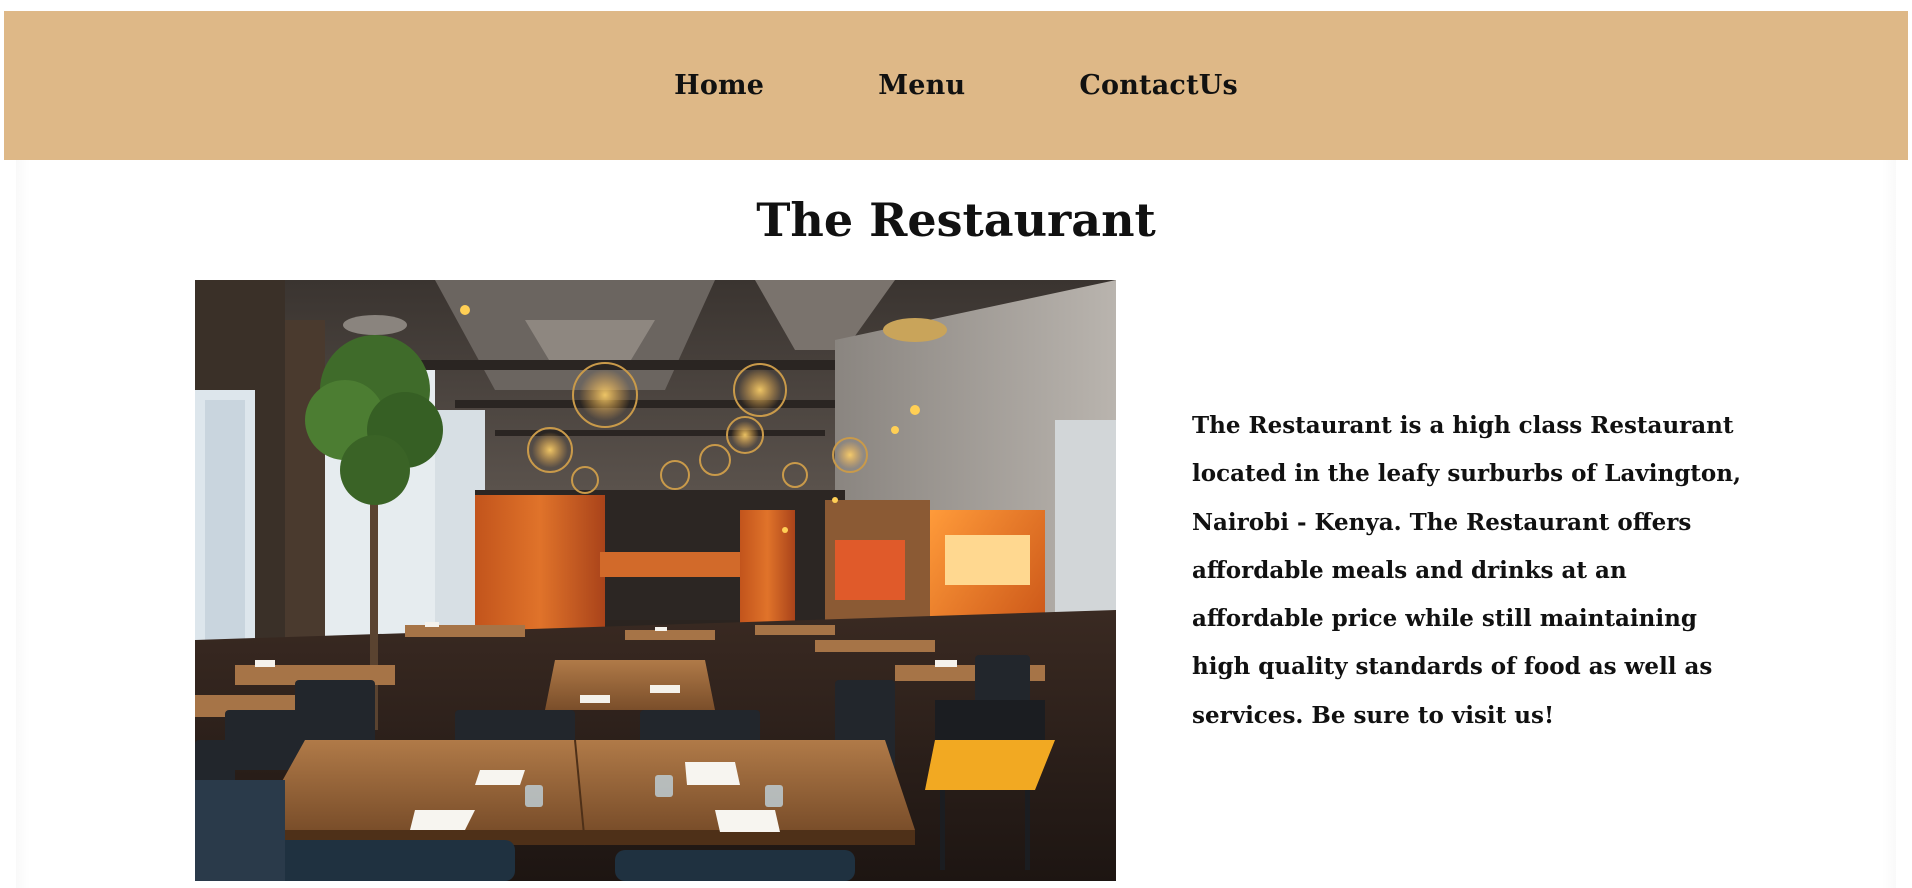 The width and height of the screenshot is (1912, 888). What do you see at coordinates (23, 524) in the screenshot?
I see `left-shadow` at bounding box center [23, 524].